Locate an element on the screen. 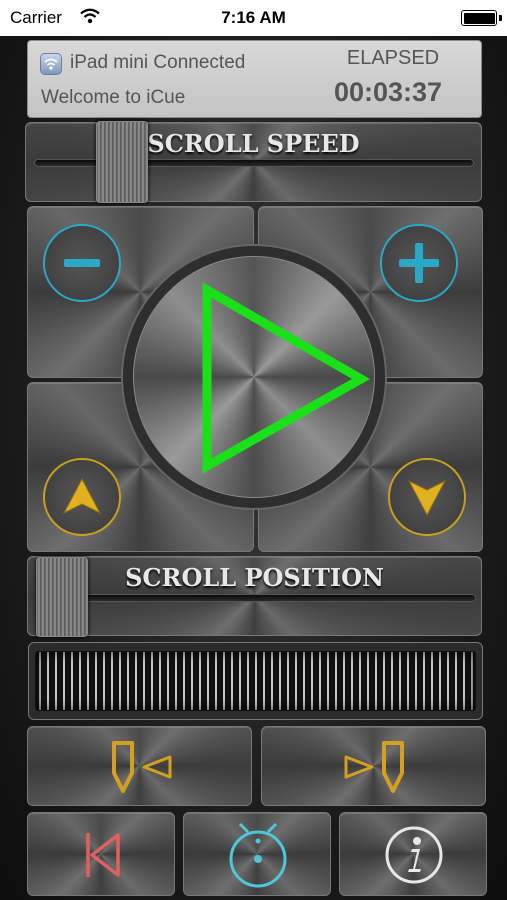 Image resolution: width=507 pixels, height=900 pixels. scroll-speed-label: SCROLL SPEED is located at coordinates (253, 143).